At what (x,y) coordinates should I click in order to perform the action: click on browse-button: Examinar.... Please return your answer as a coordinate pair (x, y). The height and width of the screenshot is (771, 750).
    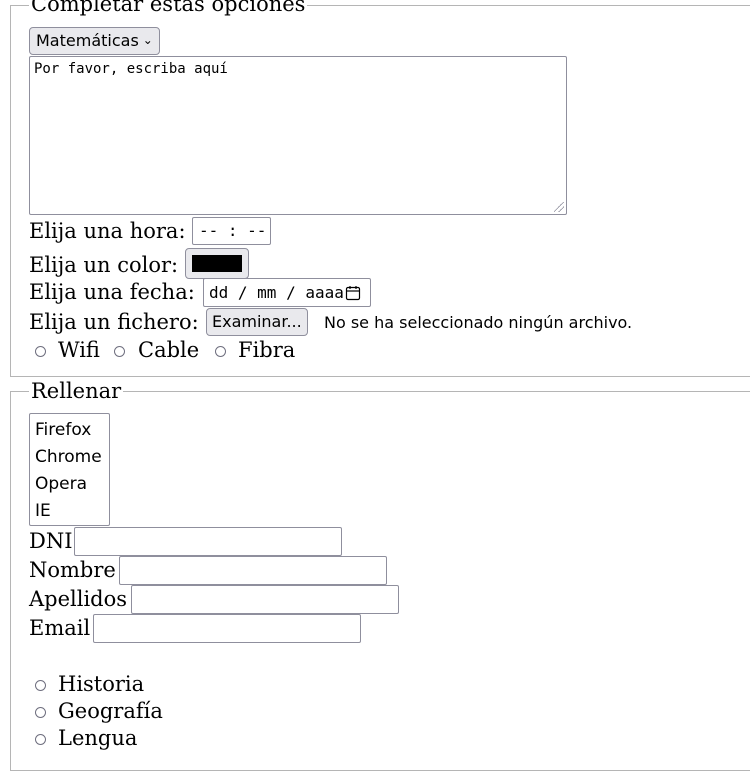
    Looking at the image, I should click on (257, 322).